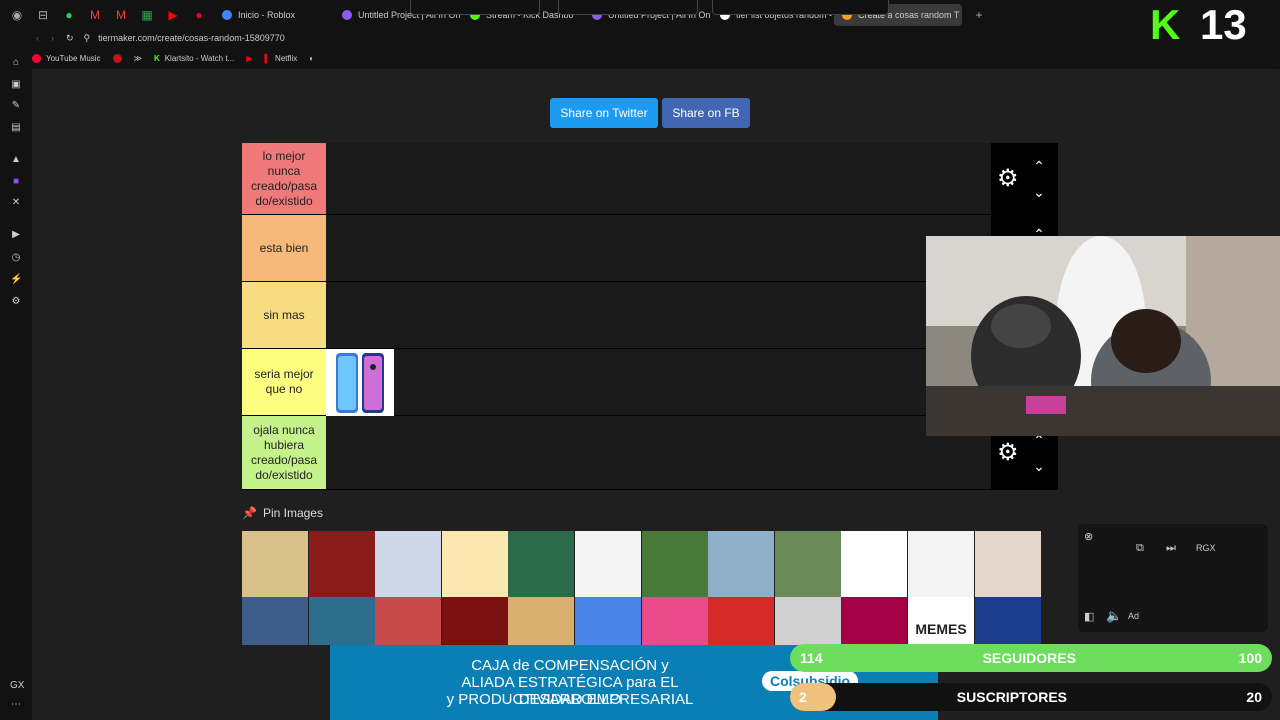 The width and height of the screenshot is (1280, 720). I want to click on bookmark-youtube-music: YouTube Music, so click(66, 58).